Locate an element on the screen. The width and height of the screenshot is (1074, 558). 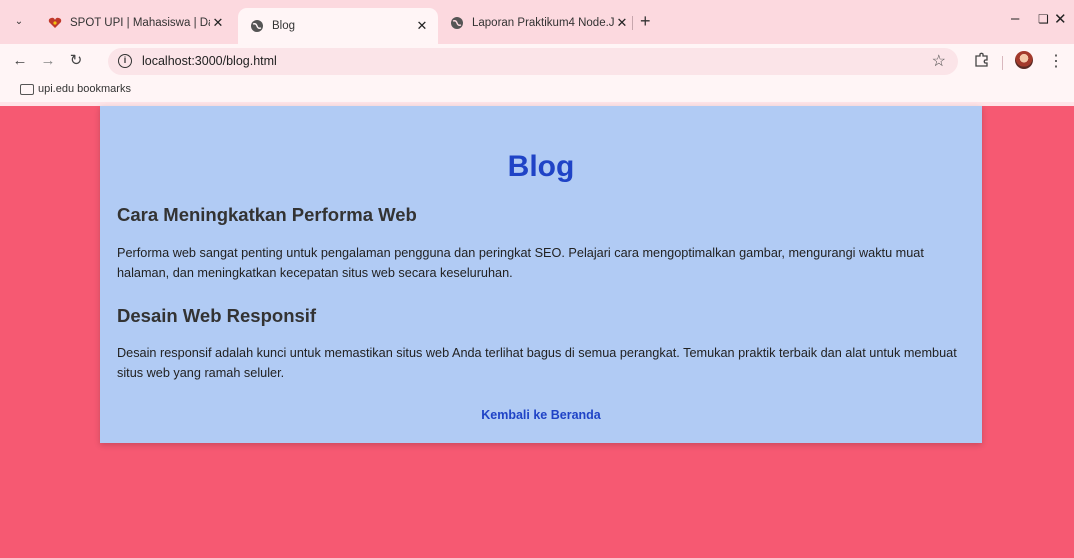
minimize-icon: – is located at coordinates (1015, 18).